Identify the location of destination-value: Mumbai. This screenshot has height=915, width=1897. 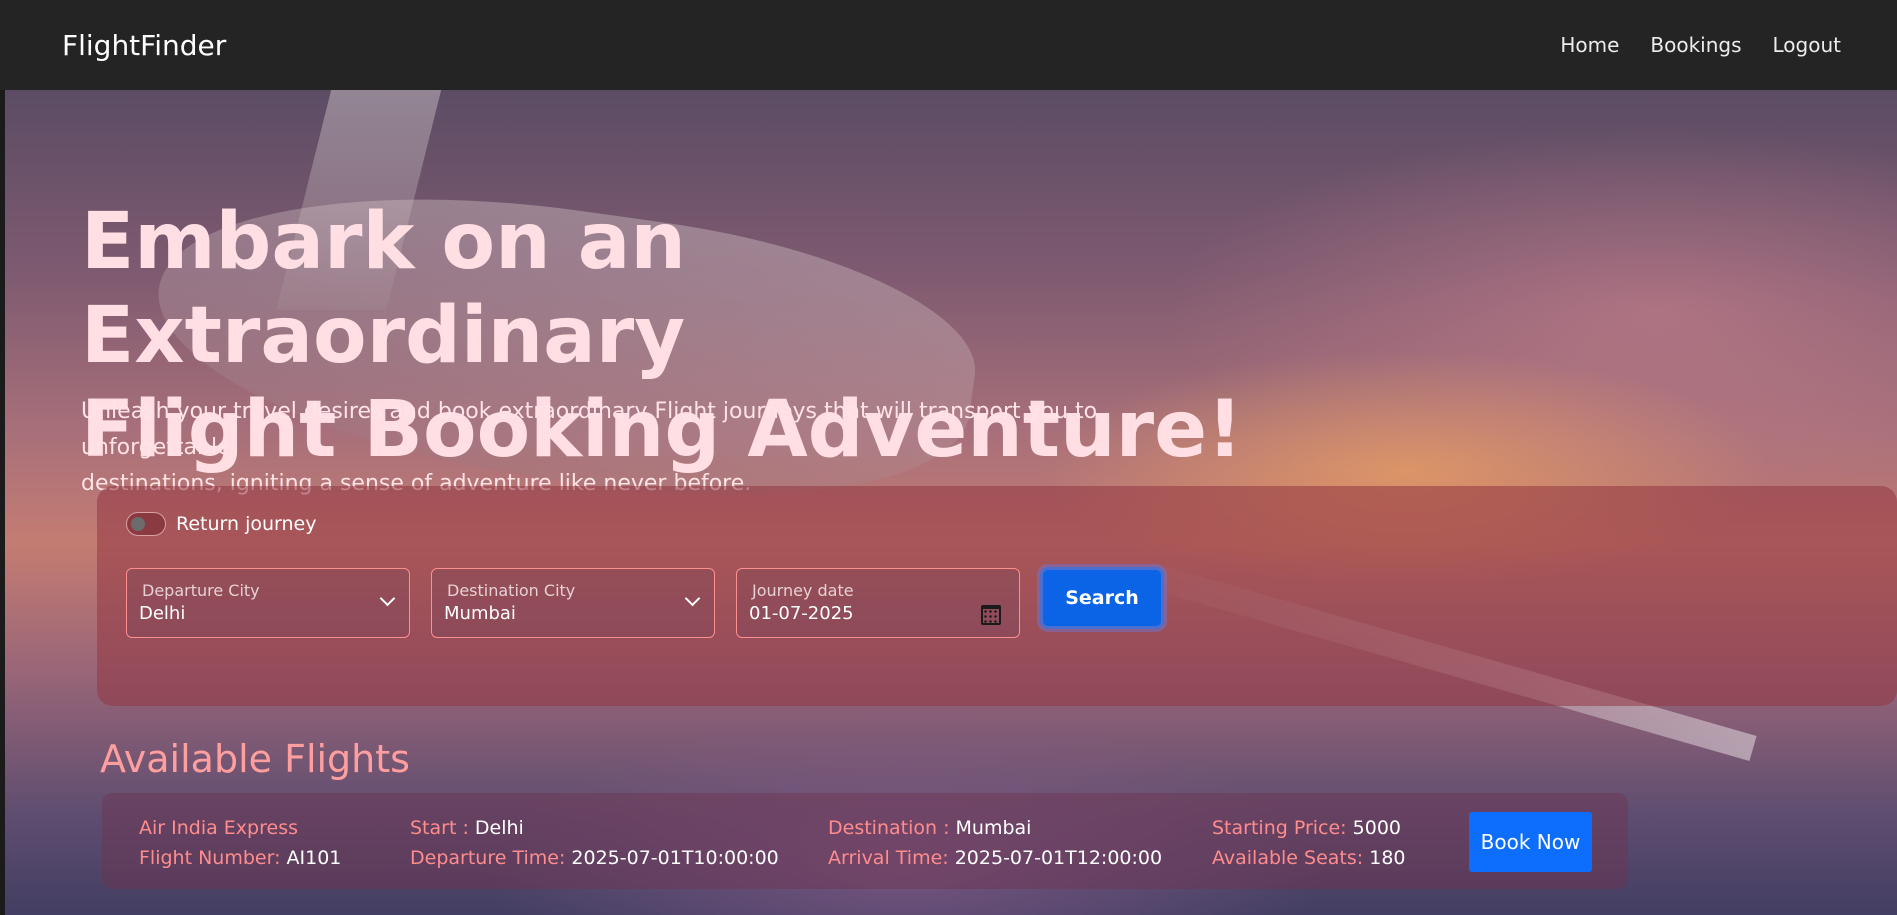
(993, 828).